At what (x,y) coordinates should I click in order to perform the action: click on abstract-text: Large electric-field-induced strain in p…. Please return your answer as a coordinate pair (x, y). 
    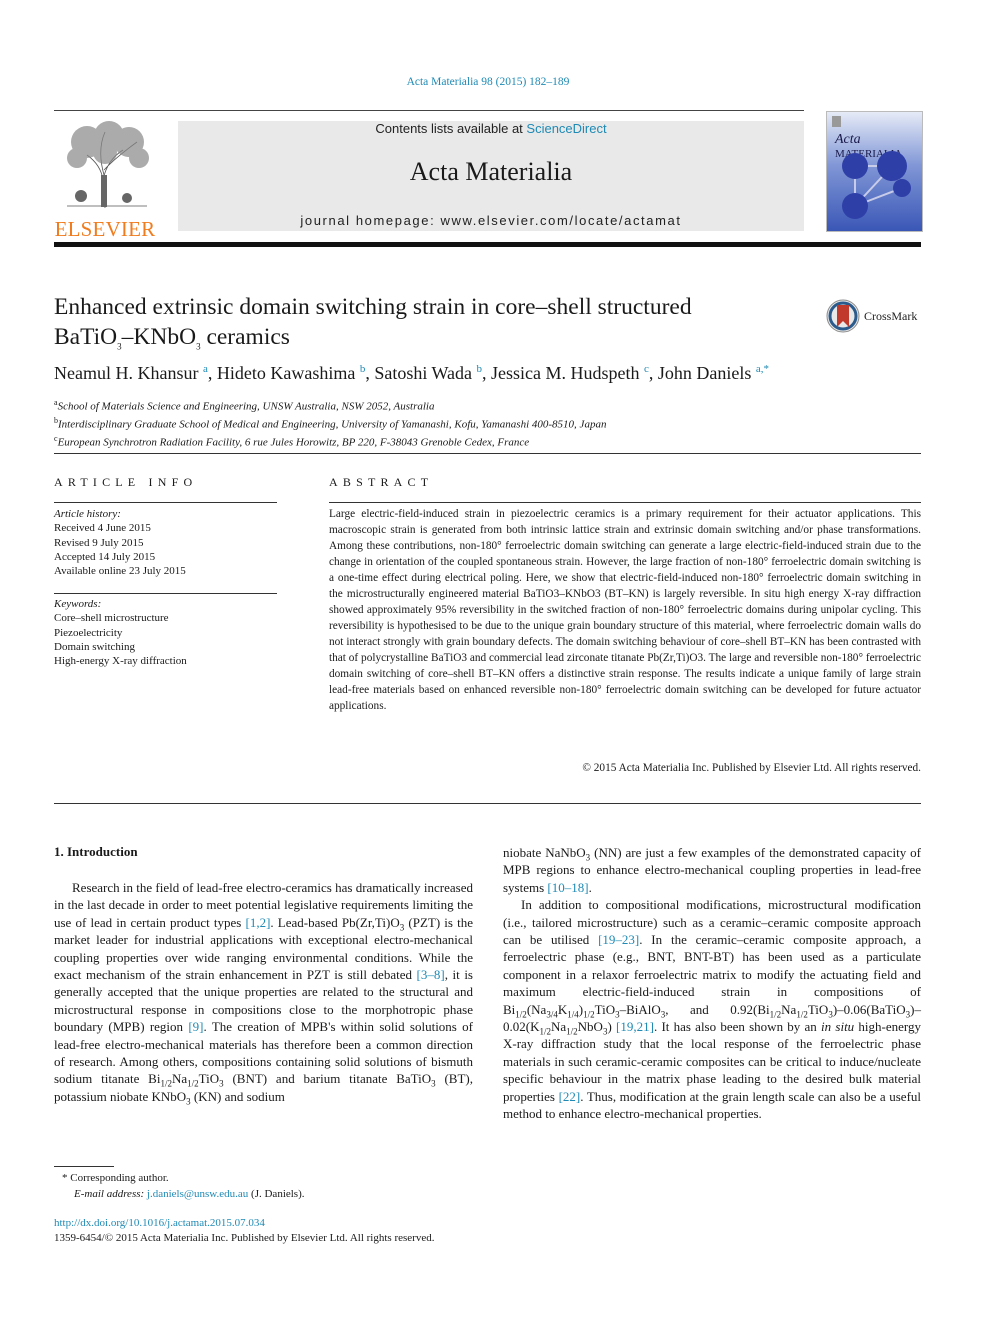
    Looking at the image, I should click on (625, 610).